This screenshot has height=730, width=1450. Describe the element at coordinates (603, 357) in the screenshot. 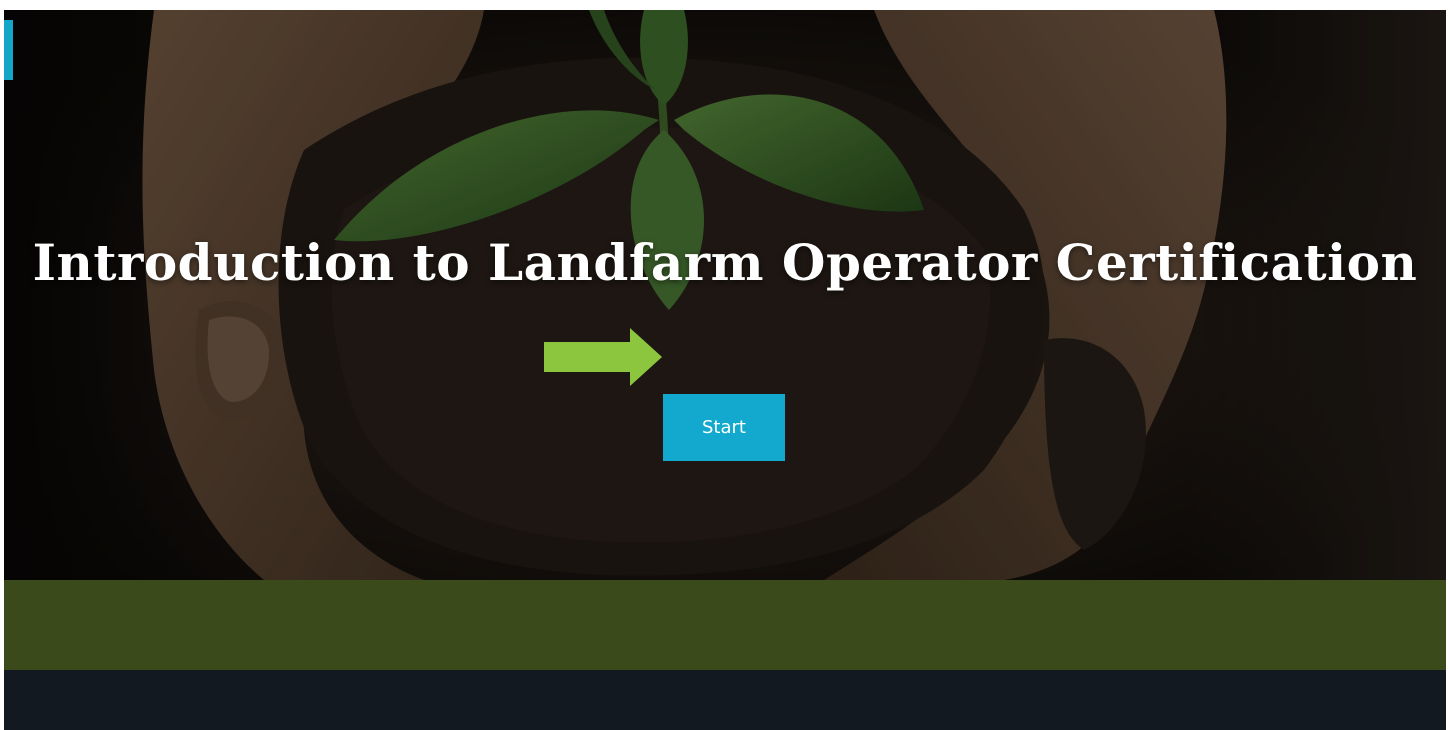

I see `arrow-right-icon` at that location.